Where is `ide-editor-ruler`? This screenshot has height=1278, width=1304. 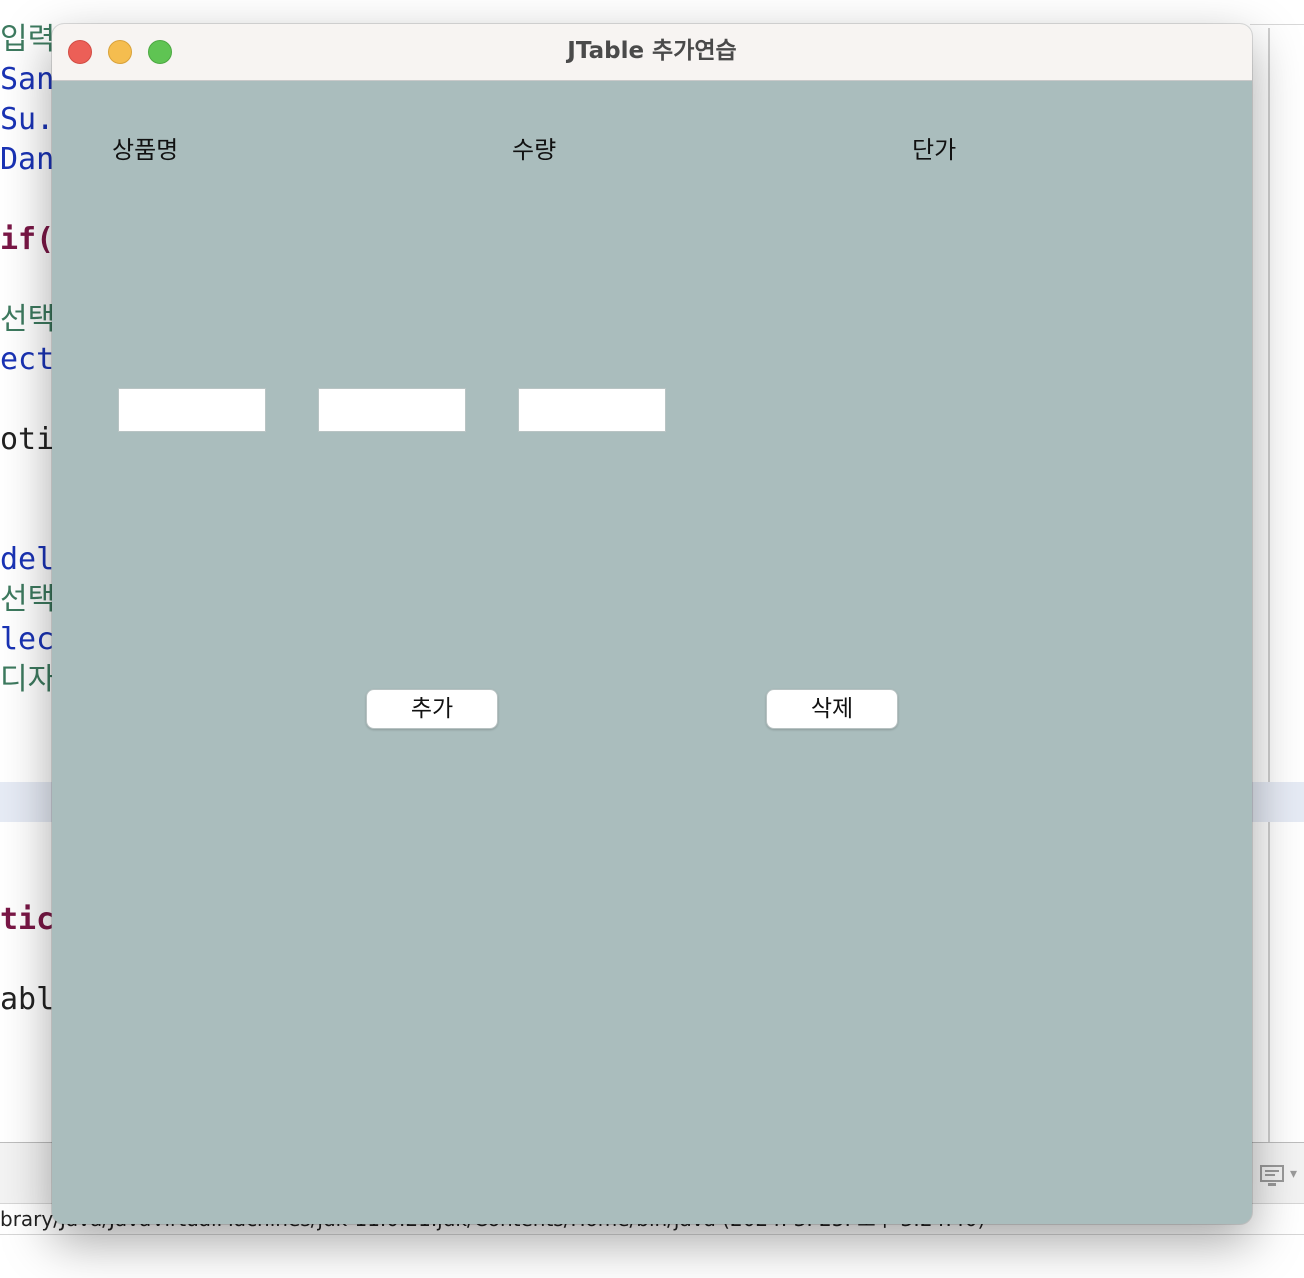 ide-editor-ruler is located at coordinates (1269, 585).